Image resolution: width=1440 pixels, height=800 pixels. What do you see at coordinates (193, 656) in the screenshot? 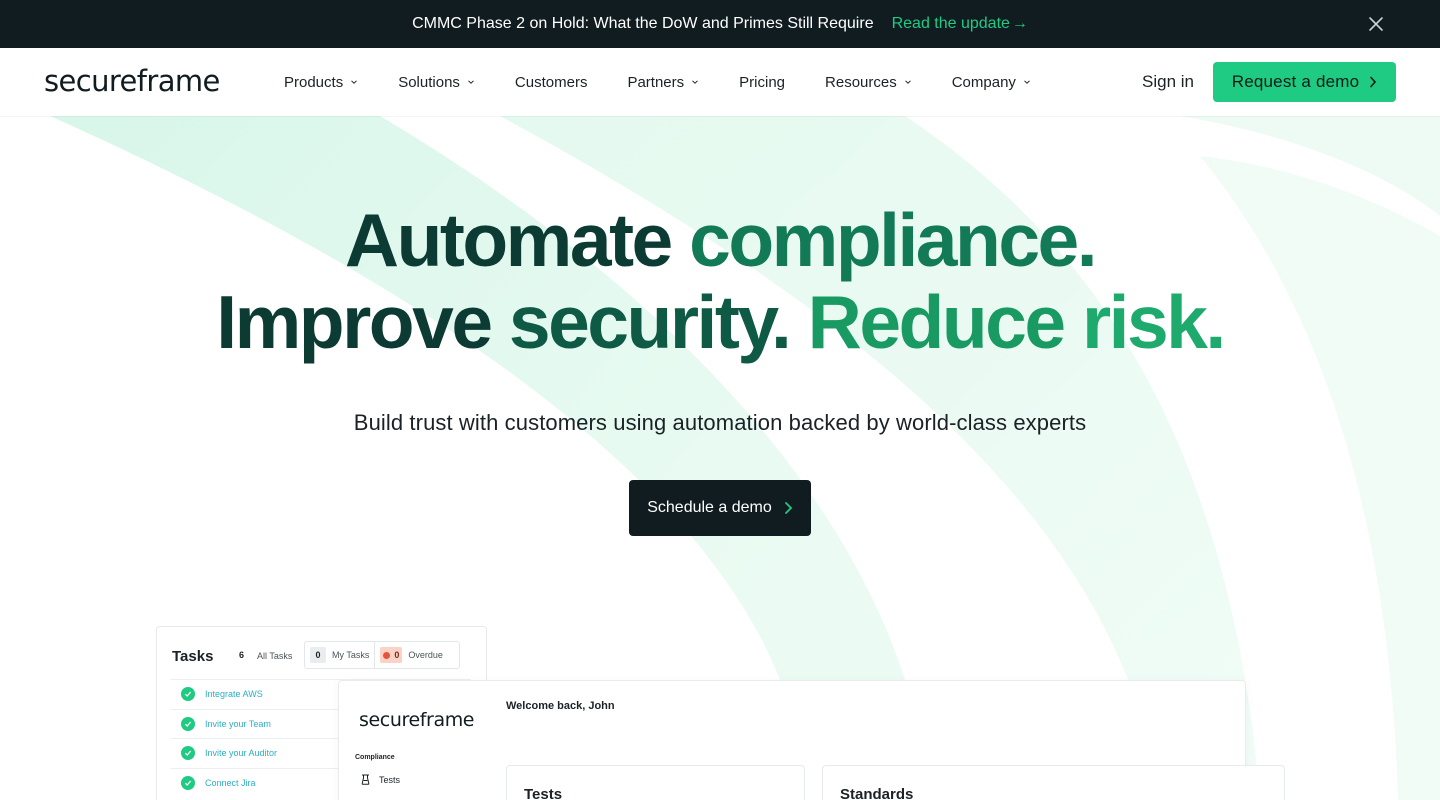
I see `tasks-title: Tasks` at bounding box center [193, 656].